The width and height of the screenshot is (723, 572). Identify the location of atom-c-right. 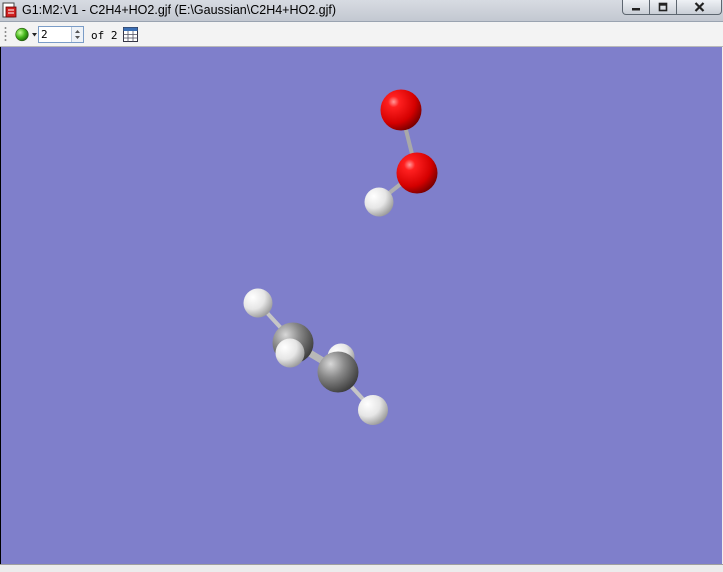
(338, 372).